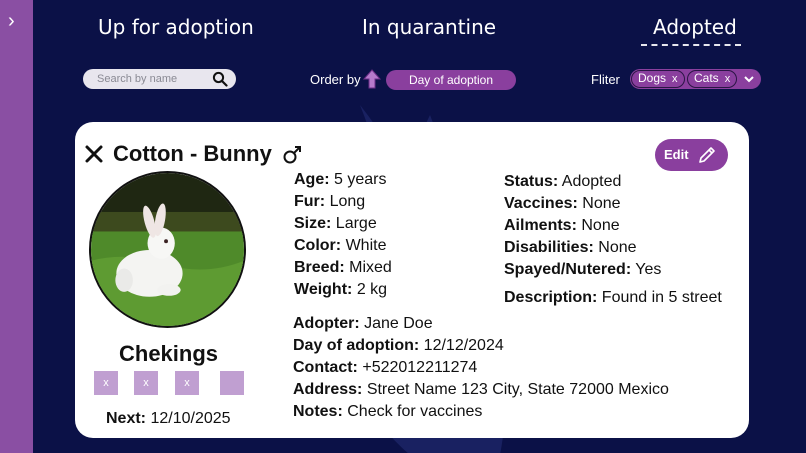  I want to click on field-disabilities: Disabilities: None, so click(570, 248).